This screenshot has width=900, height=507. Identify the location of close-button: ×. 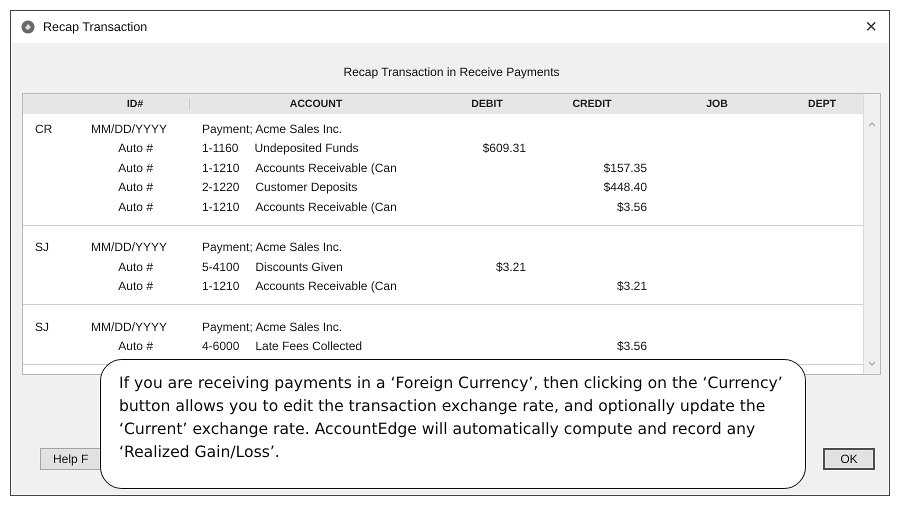
(871, 27).